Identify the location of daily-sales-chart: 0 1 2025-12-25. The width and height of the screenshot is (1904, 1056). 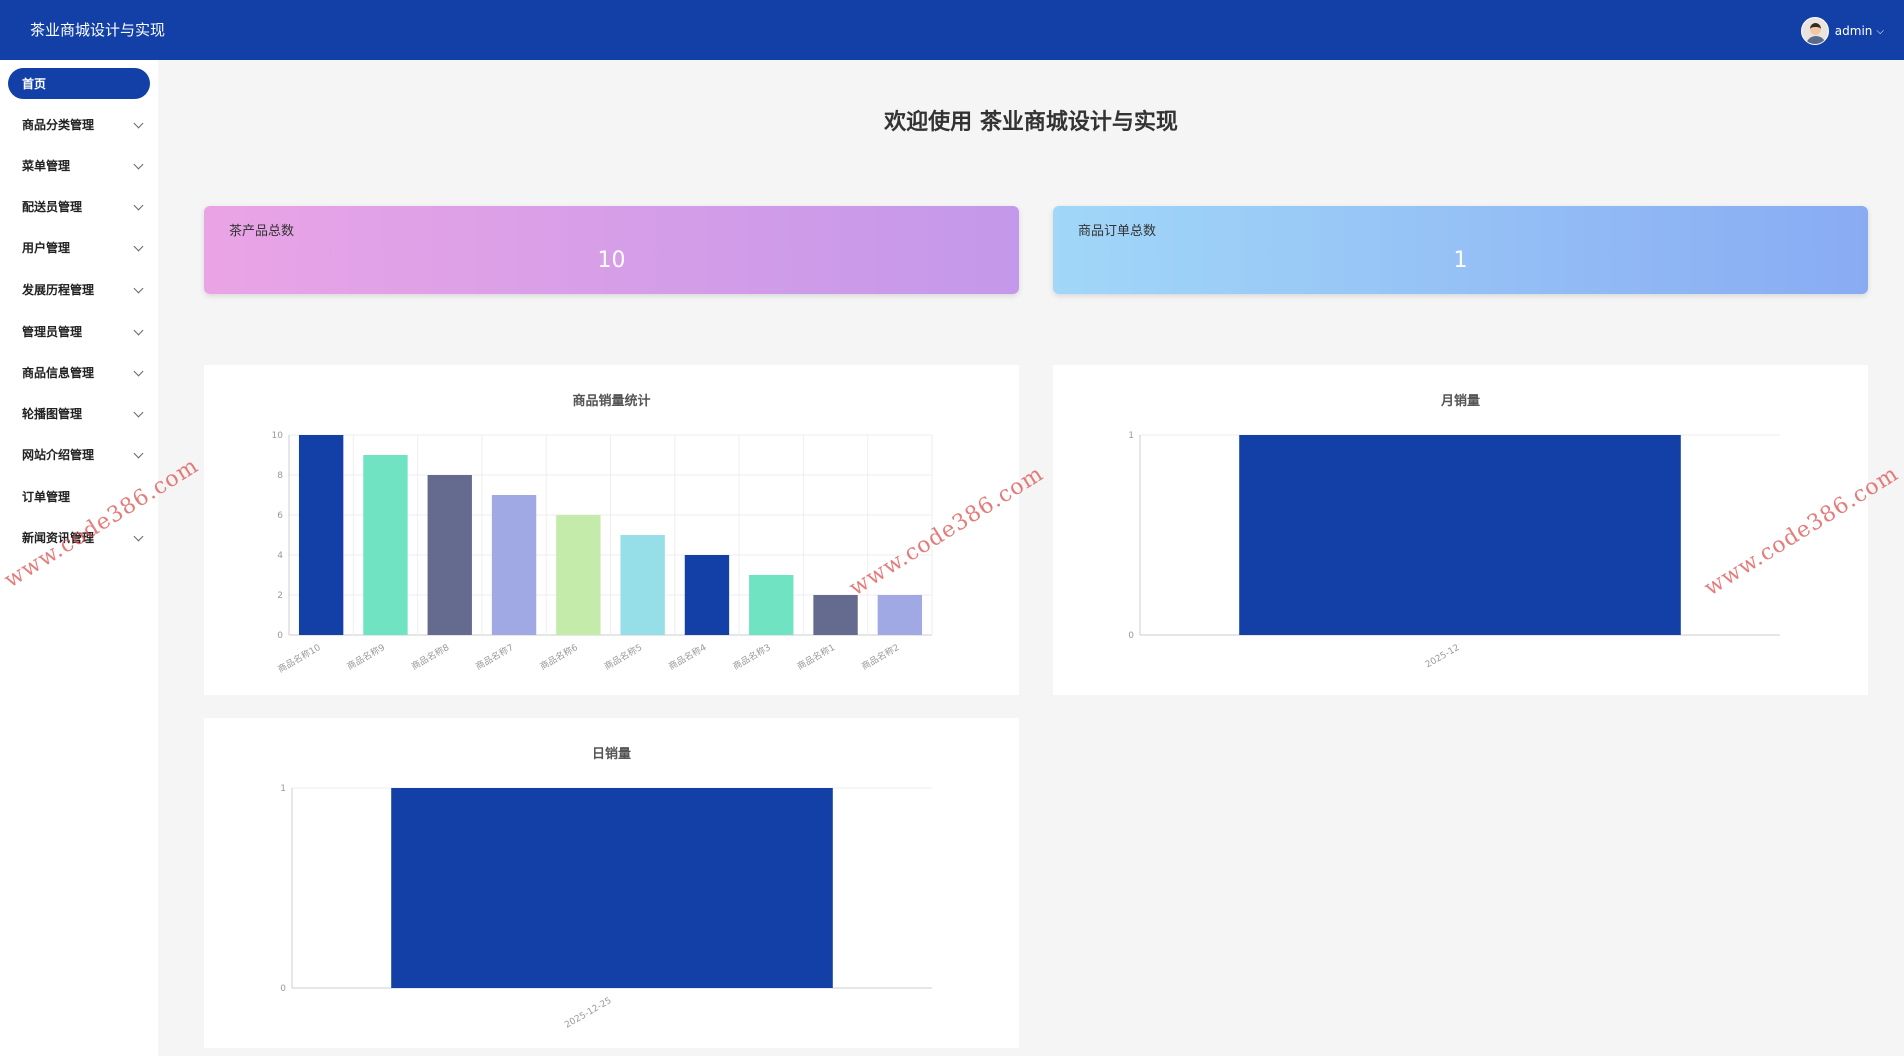
(606, 907).